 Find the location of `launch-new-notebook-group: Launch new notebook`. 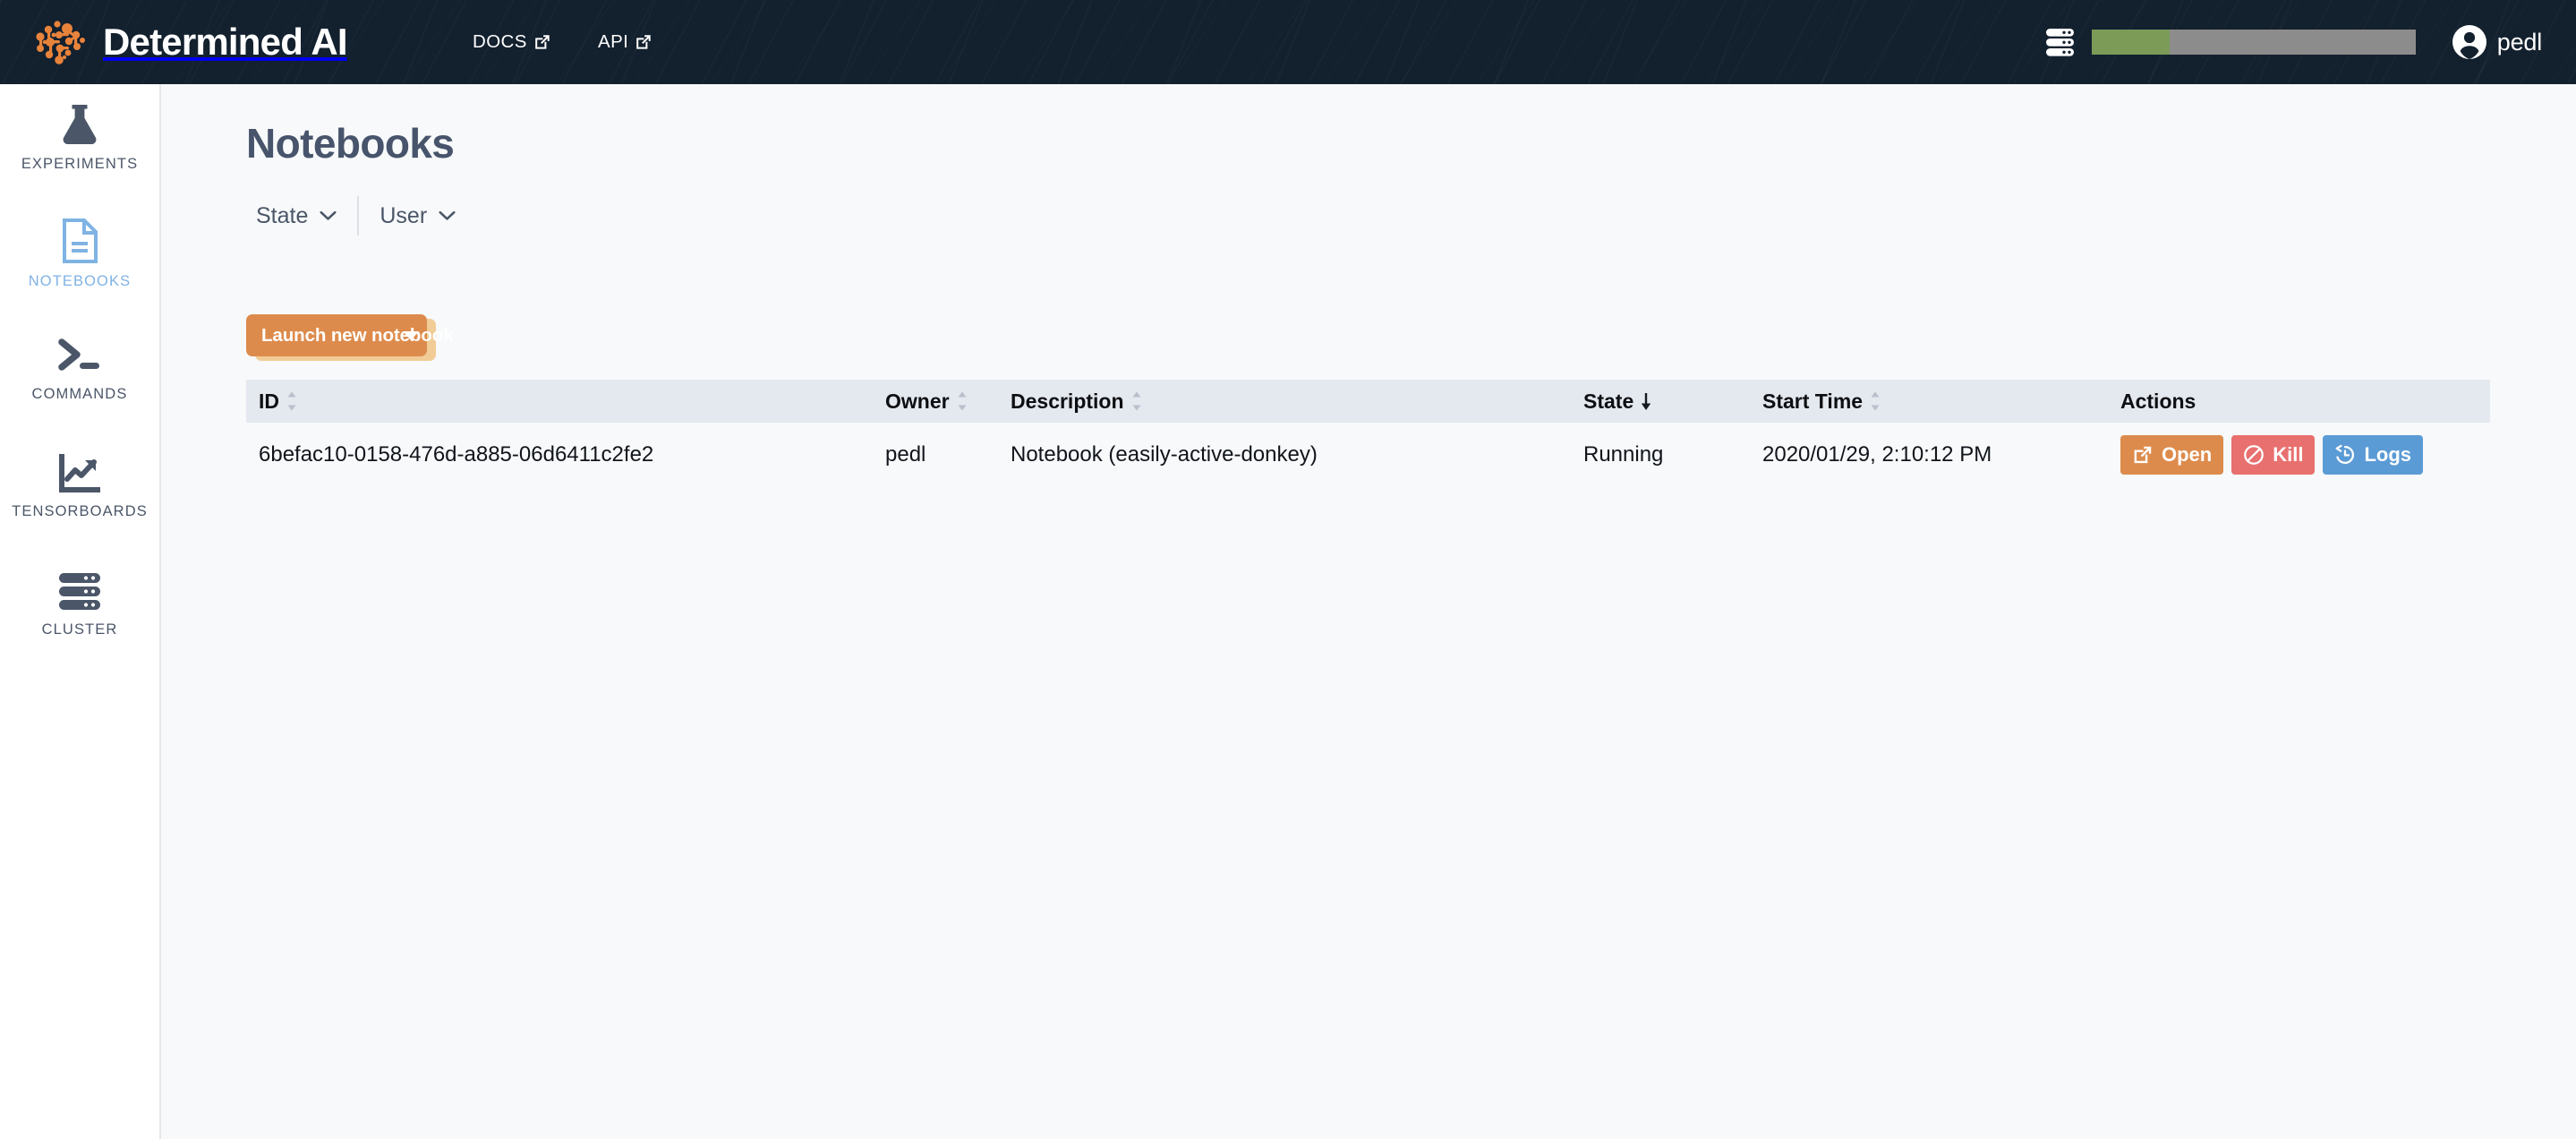

launch-new-notebook-group: Launch new notebook is located at coordinates (350, 338).